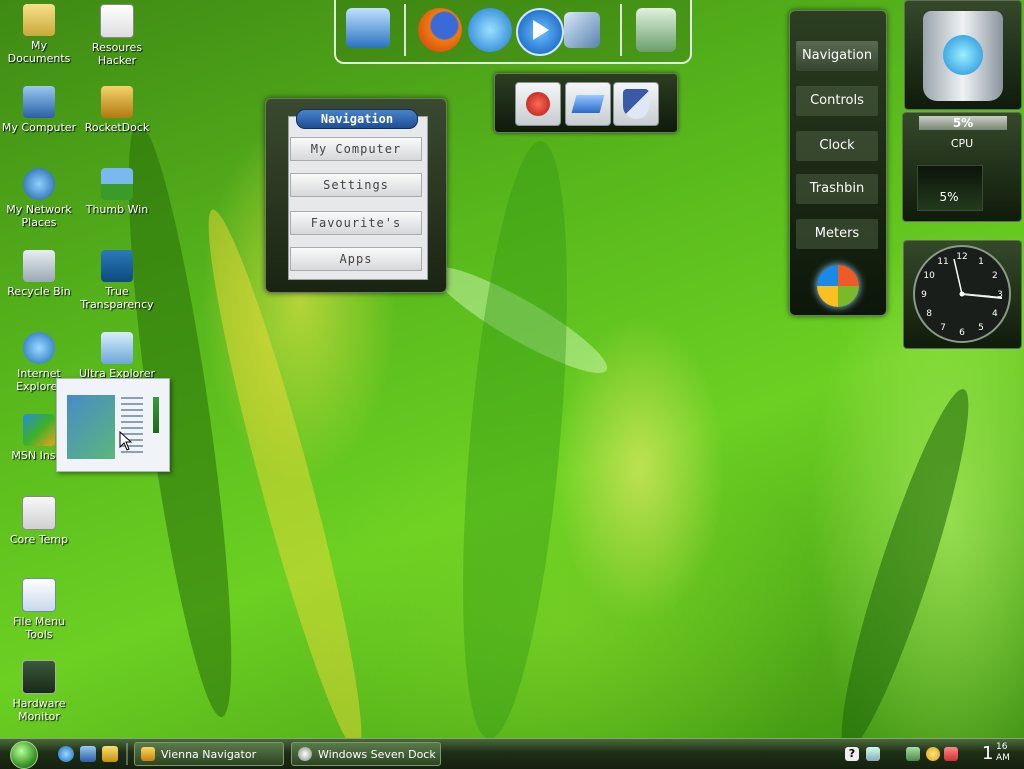 The image size is (1024, 769). I want to click on desktop-icon-label: Core Temp, so click(39, 539).